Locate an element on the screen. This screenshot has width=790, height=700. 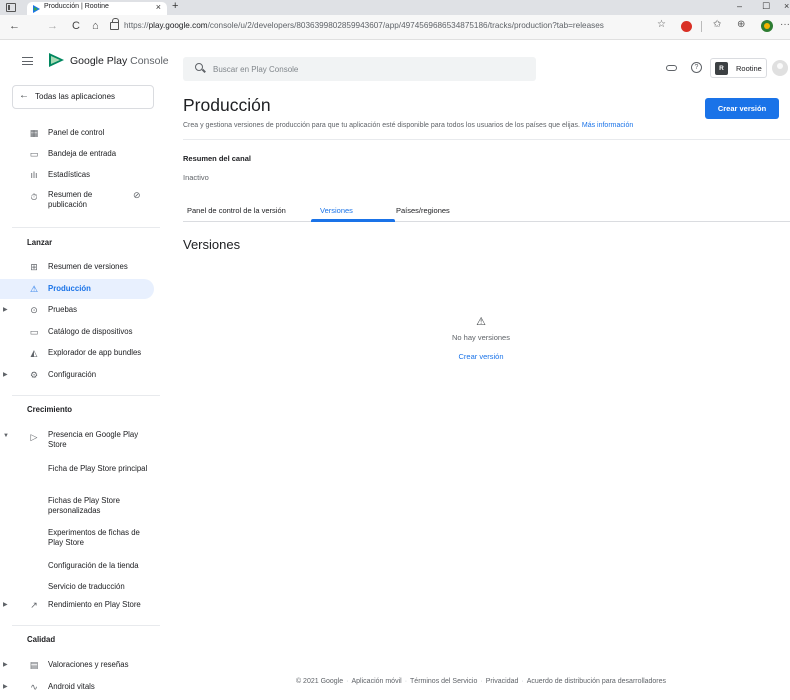
all-apps-button: ← Todas las aplicaciones is located at coordinates (83, 97).